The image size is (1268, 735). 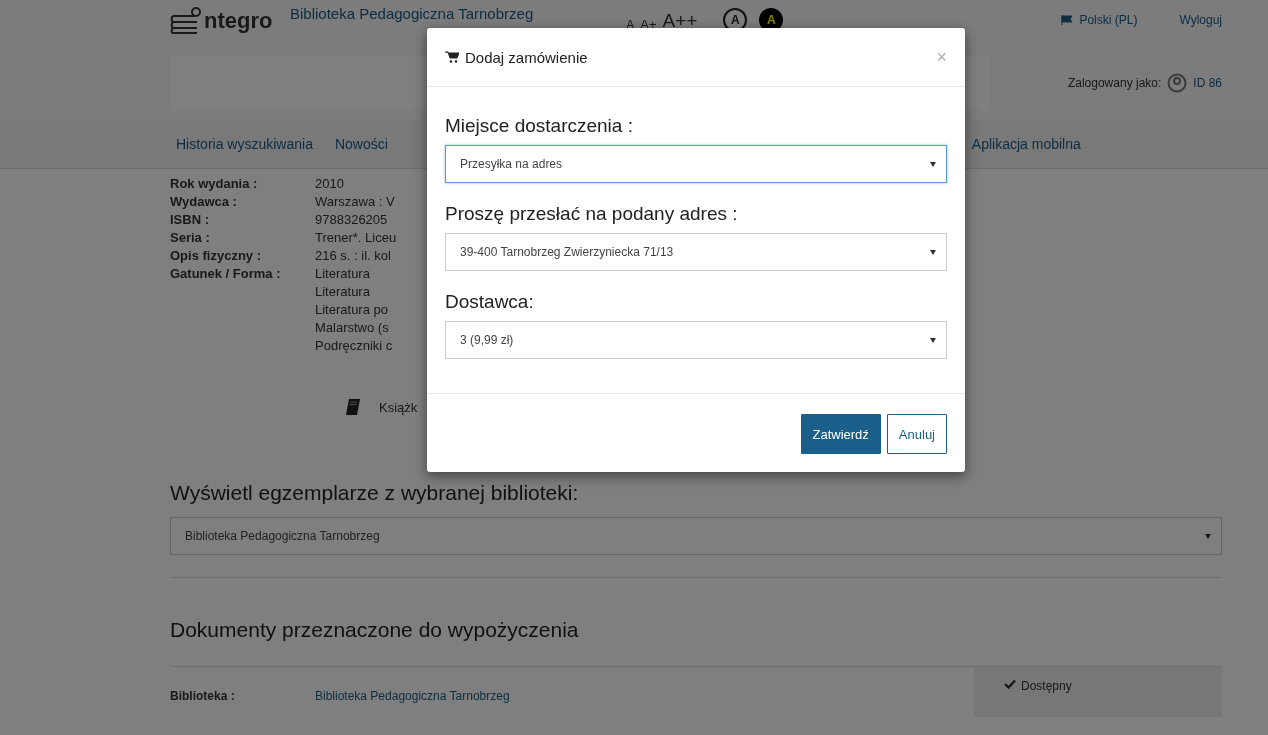 What do you see at coordinates (696, 536) in the screenshot?
I see `library-select: Biblioteka Pedagogiczna Tarnobrzeg` at bounding box center [696, 536].